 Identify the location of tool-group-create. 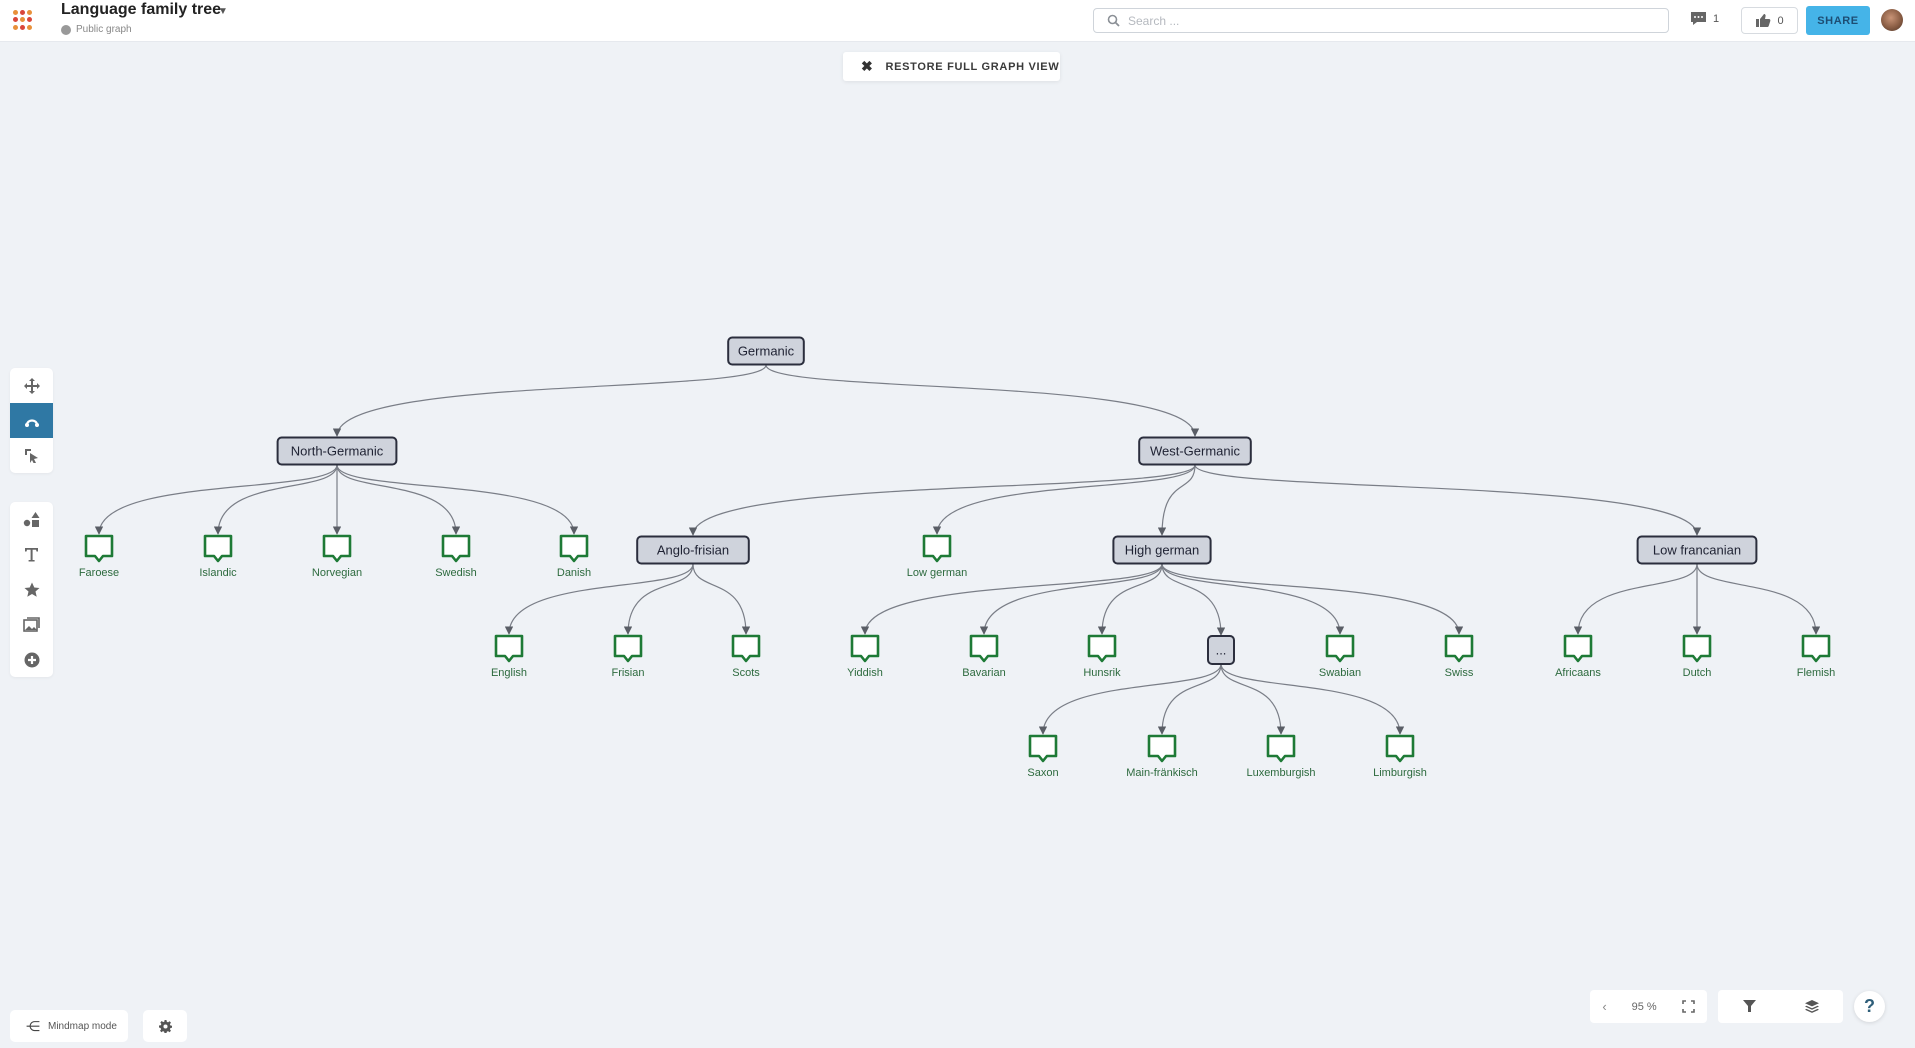
(31, 589).